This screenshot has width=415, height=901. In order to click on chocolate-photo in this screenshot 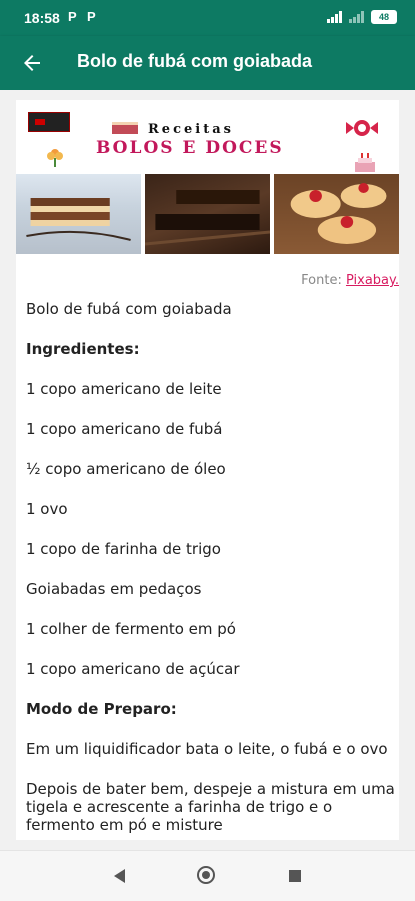, I will do `click(207, 214)`.